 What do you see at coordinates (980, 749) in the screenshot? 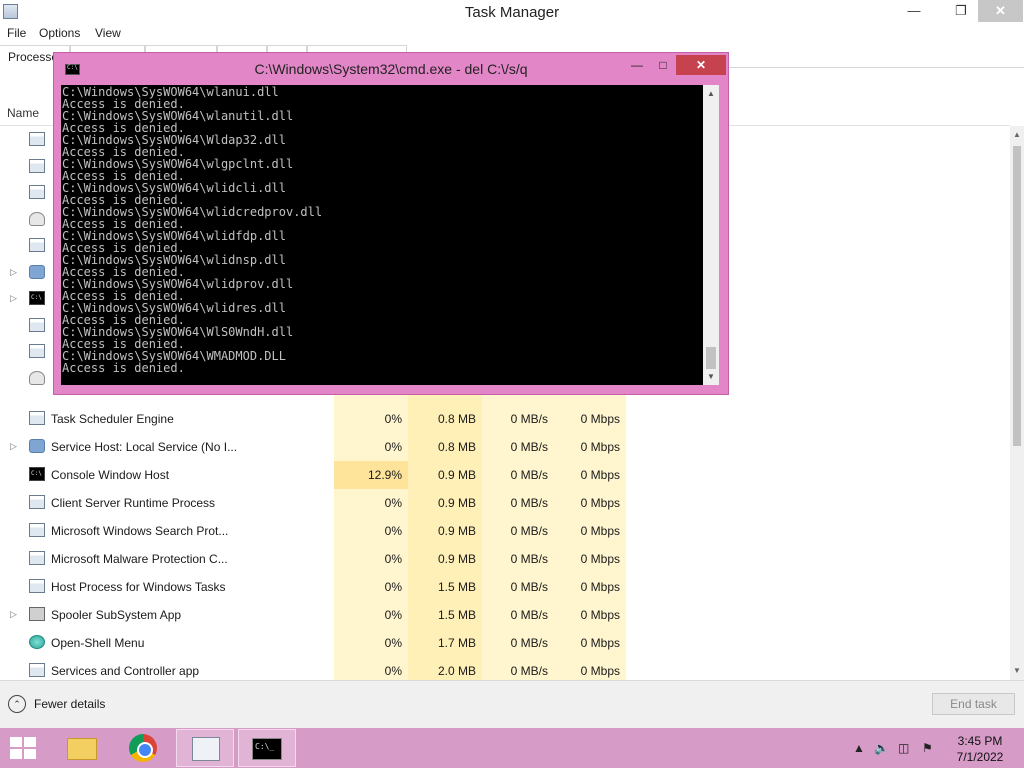
I see `system-clock: 3:45 PM 7/1/2022` at bounding box center [980, 749].